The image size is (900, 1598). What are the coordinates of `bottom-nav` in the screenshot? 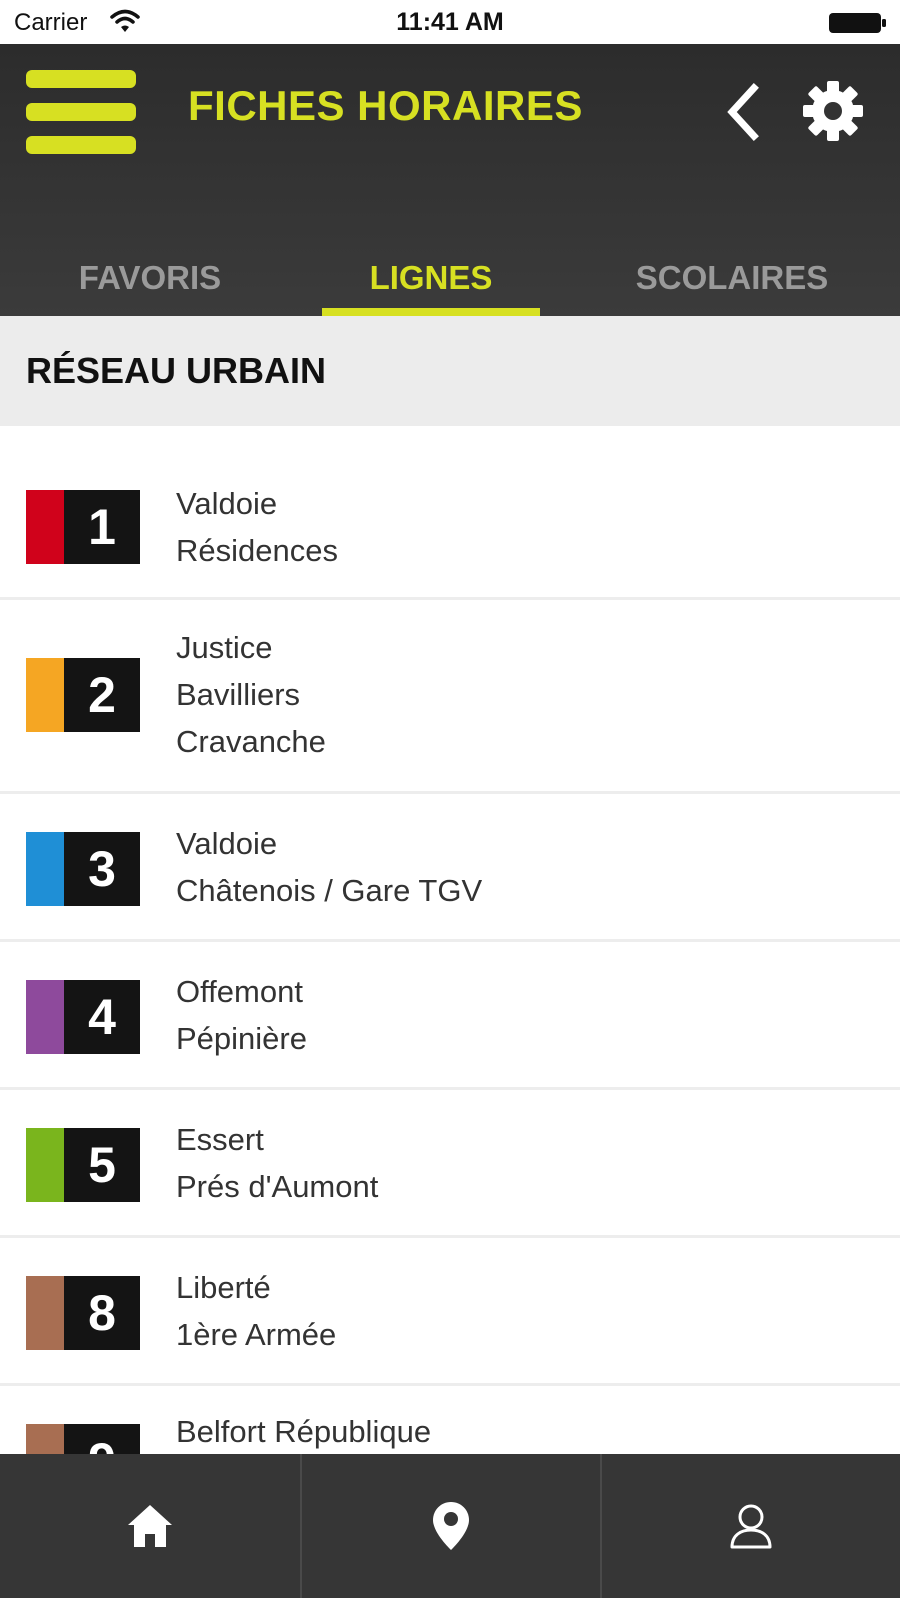 It's located at (450, 1526).